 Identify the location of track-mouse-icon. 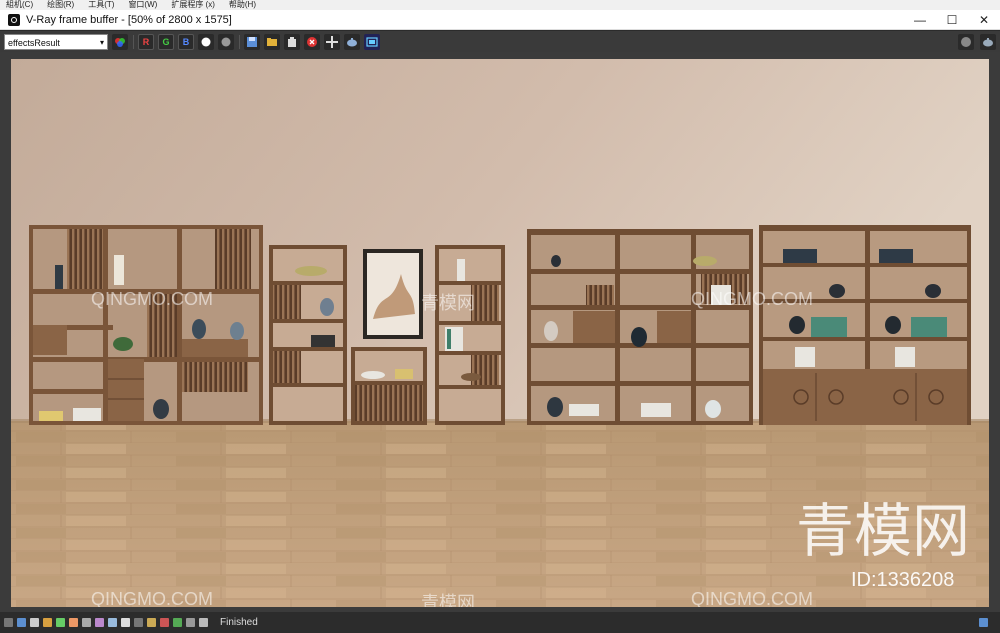
(332, 41).